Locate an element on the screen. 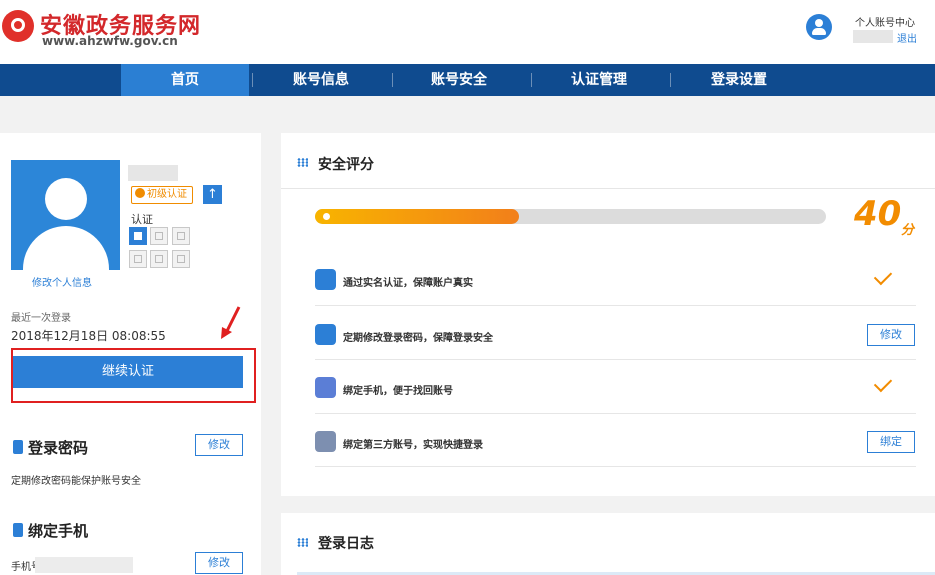 The height and width of the screenshot is (575, 935). continue-auth-button: 继续认证 is located at coordinates (128, 372).